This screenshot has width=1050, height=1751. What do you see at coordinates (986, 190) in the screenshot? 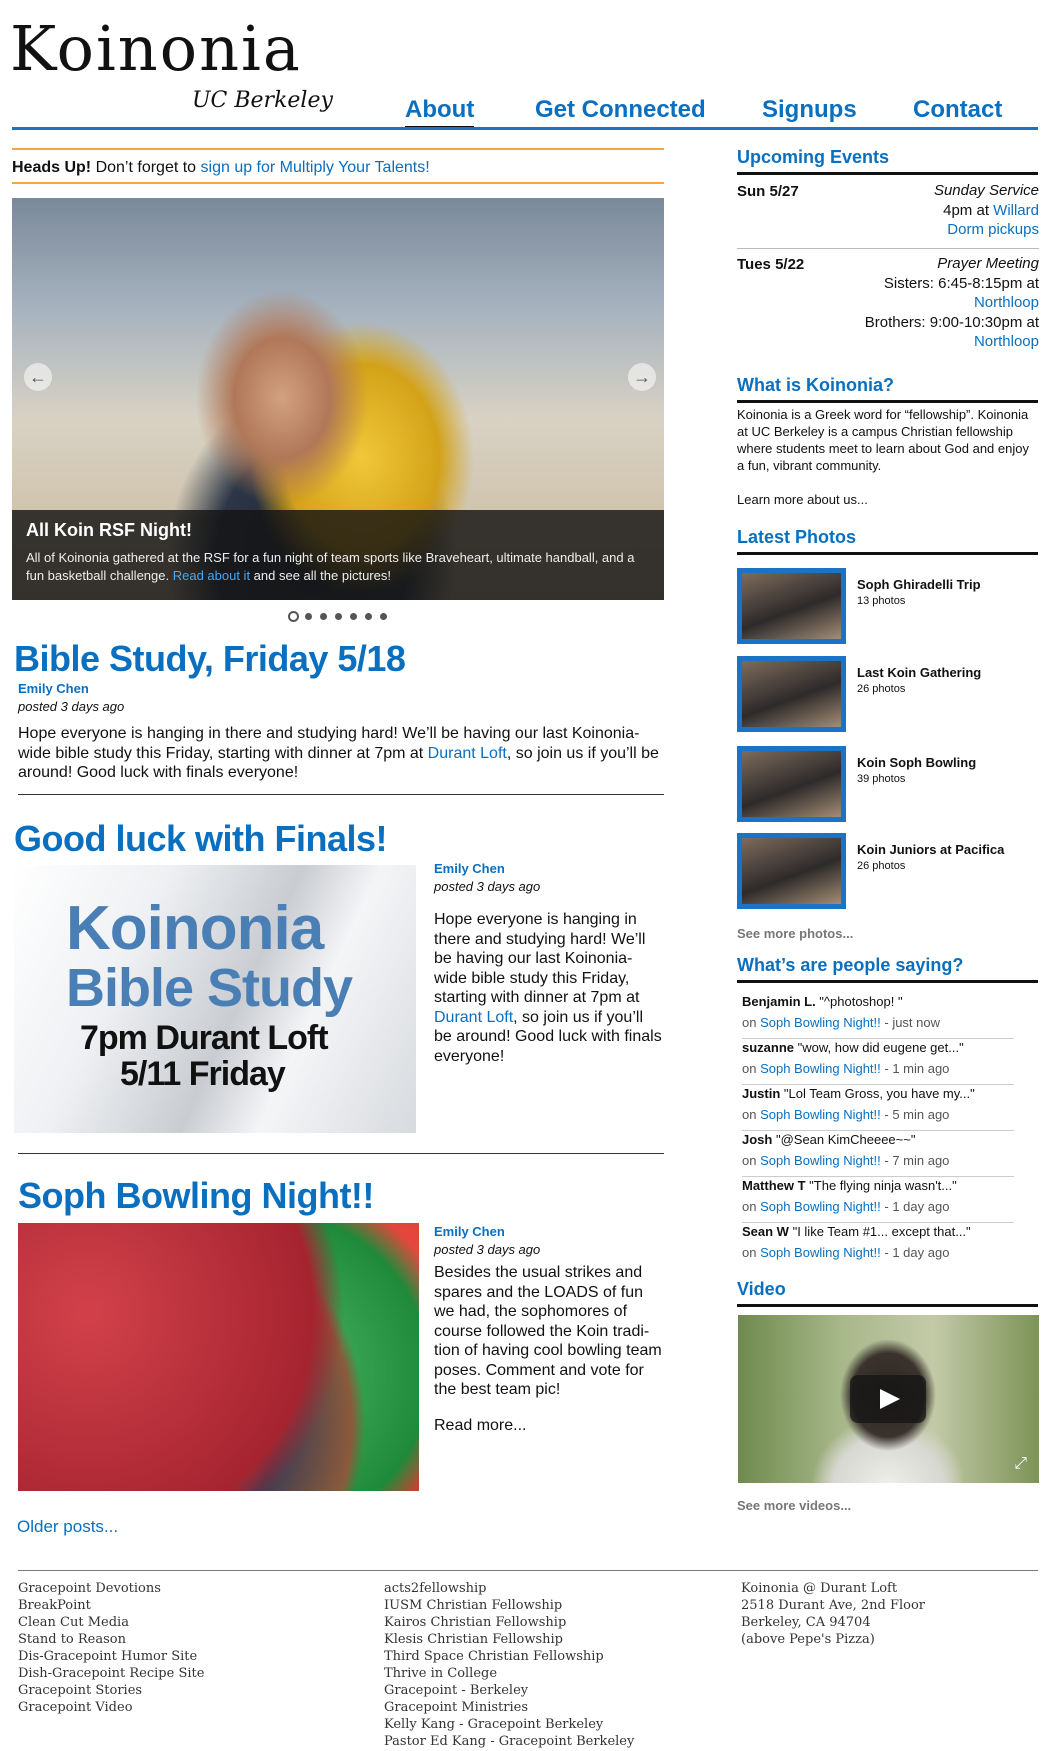
I see `event-name: Sunday Service` at bounding box center [986, 190].